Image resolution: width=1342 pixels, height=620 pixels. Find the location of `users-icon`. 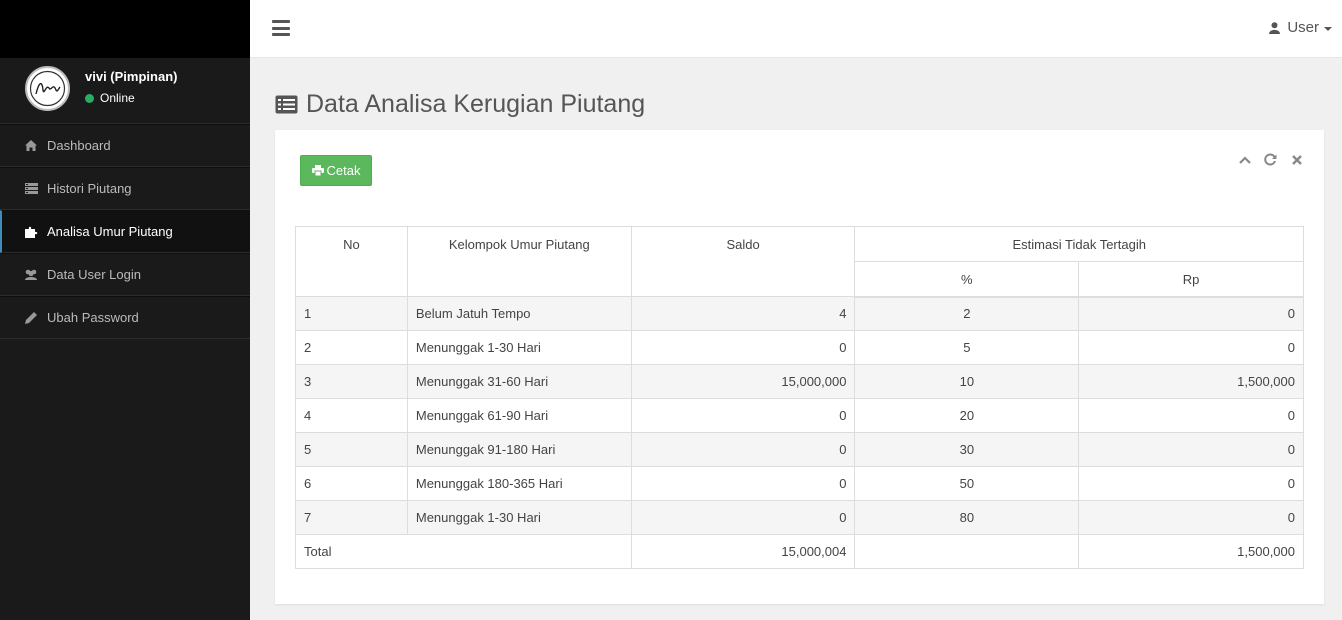

users-icon is located at coordinates (31, 275).